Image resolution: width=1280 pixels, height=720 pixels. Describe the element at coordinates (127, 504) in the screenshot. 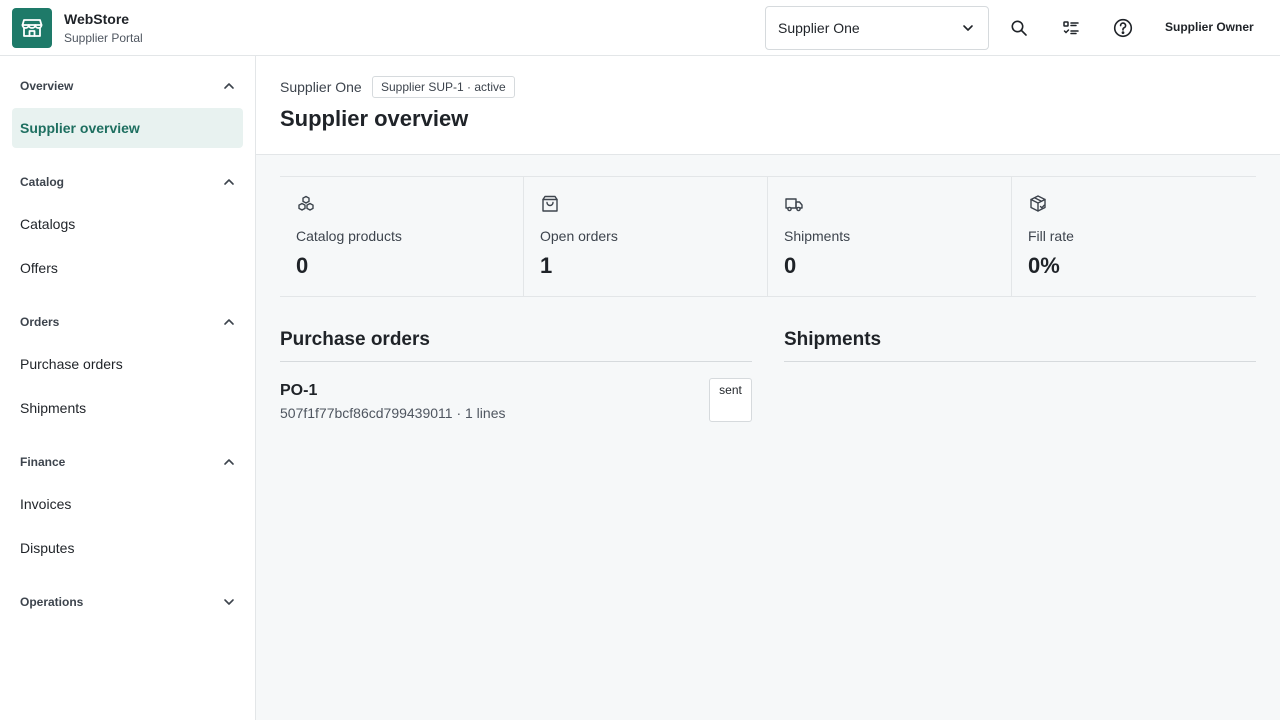

I see `sidebar-item-invoices: Invoices` at that location.